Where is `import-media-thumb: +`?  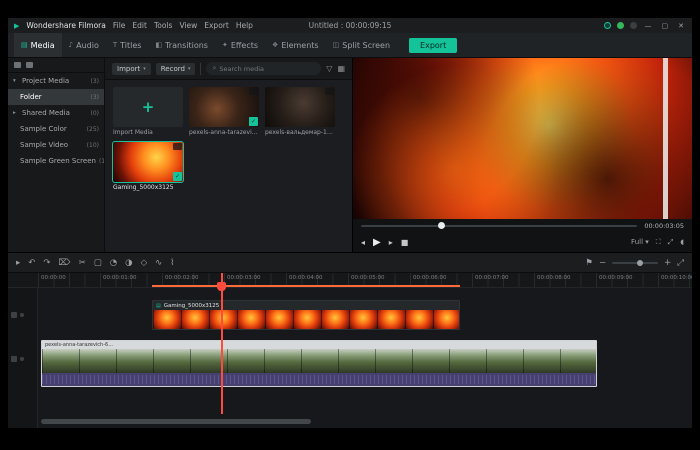
import-media-thumb: + is located at coordinates (148, 107).